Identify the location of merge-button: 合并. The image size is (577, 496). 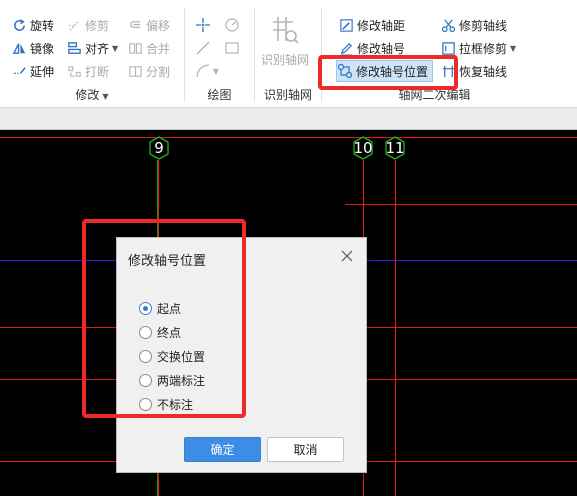
(148, 48).